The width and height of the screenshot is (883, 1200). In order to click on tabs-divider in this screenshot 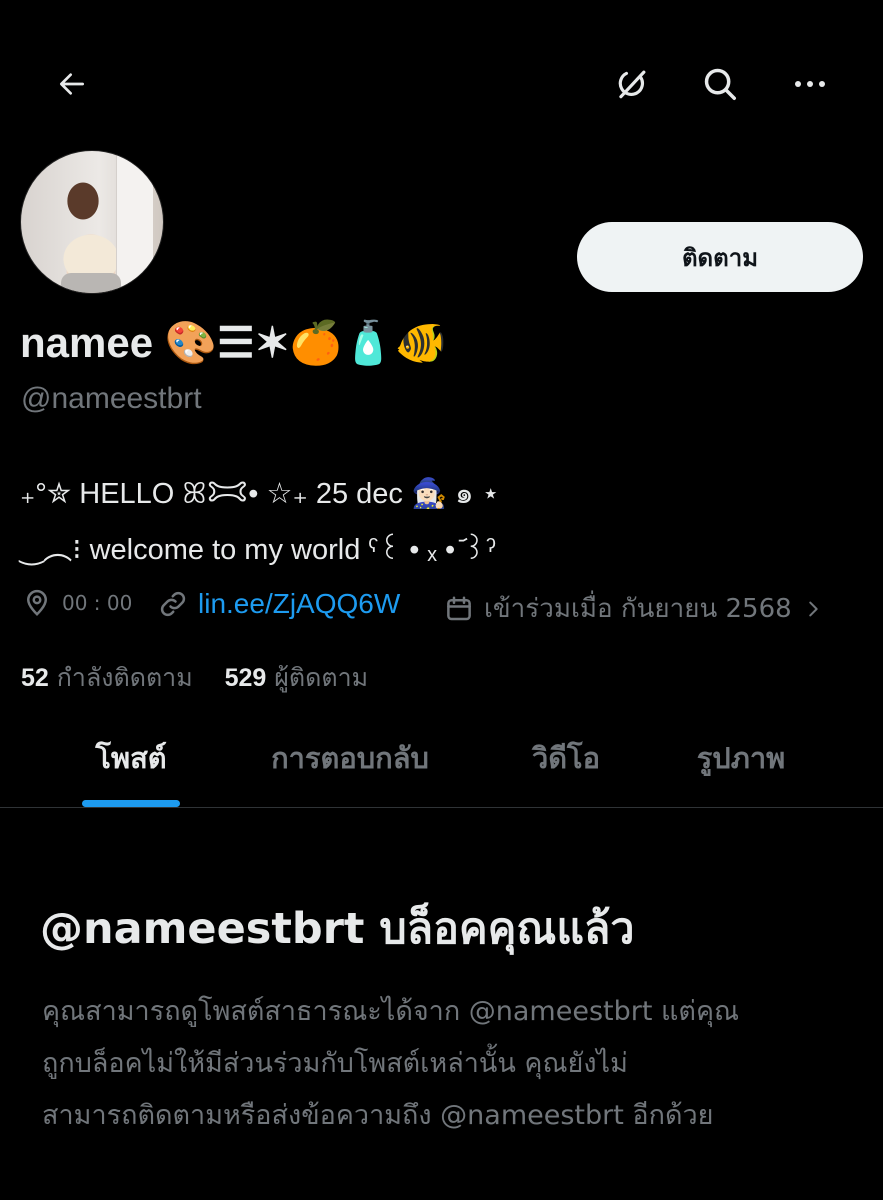, I will do `click(441, 807)`.